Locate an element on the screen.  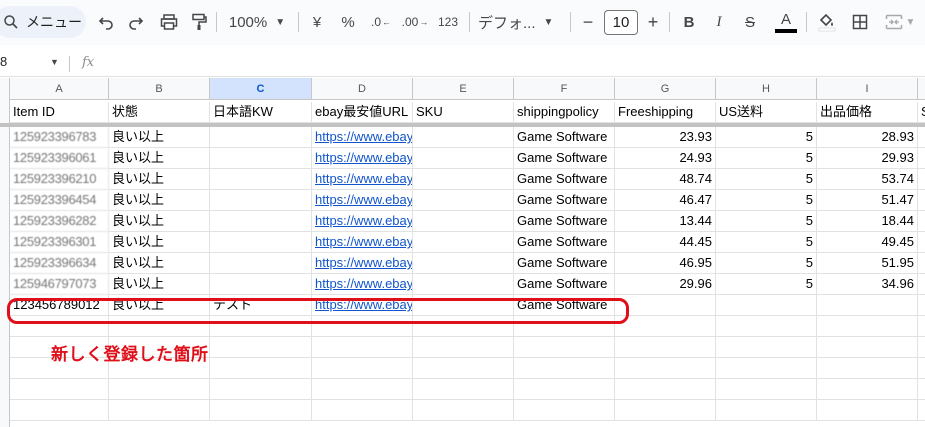
table-cell: 29.96 is located at coordinates (665, 284).